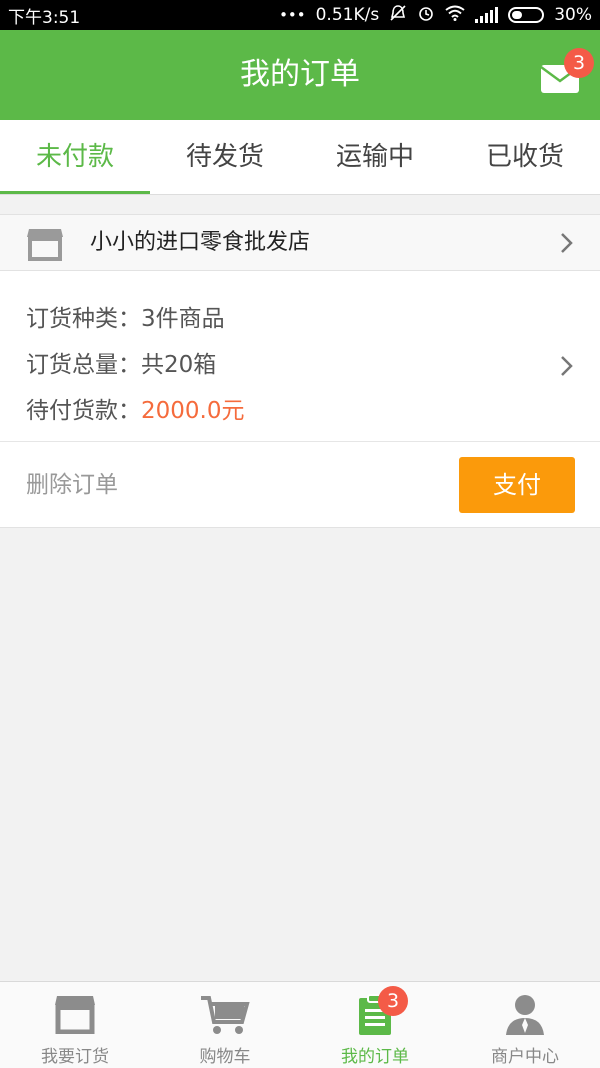 The width and height of the screenshot is (600, 1068). I want to click on order-type-row: 订货种类：3件商品, so click(125, 316).